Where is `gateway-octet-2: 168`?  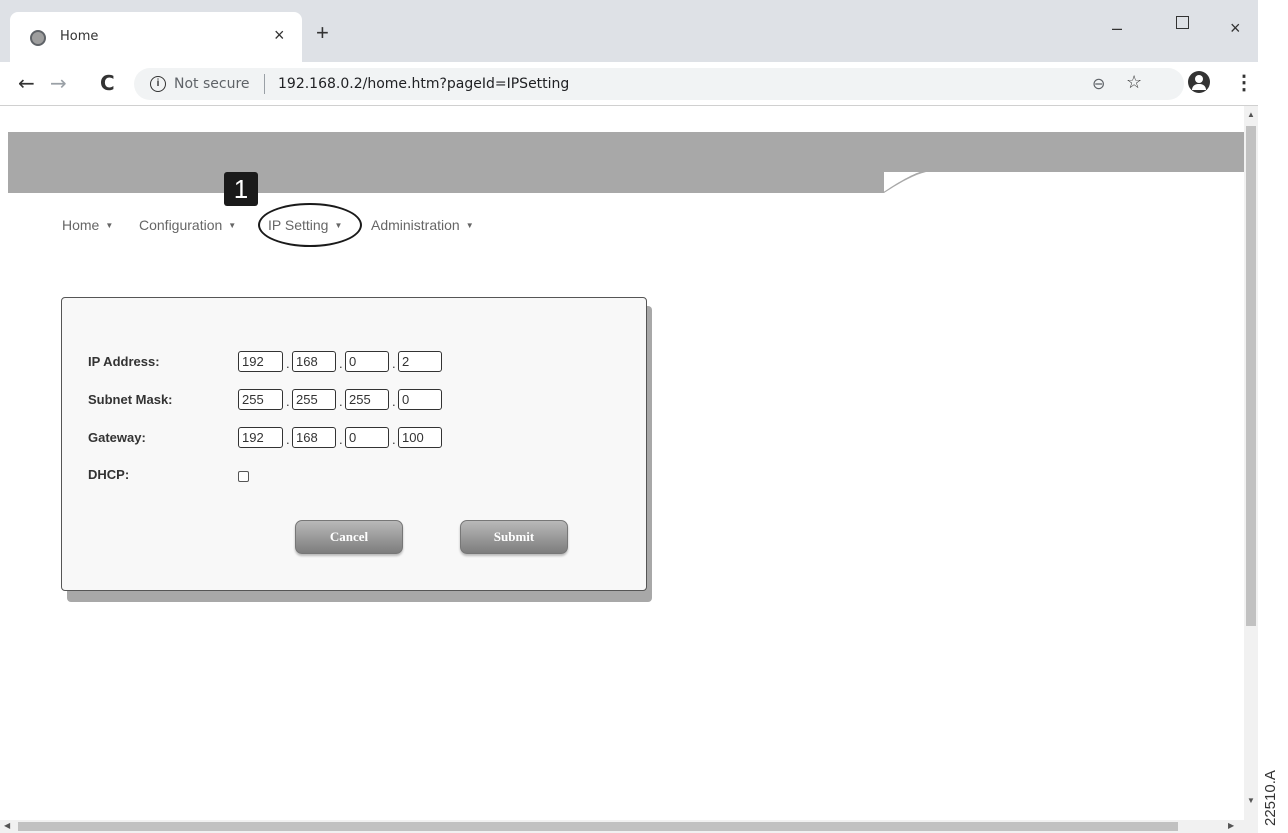 gateway-octet-2: 168 is located at coordinates (314, 437).